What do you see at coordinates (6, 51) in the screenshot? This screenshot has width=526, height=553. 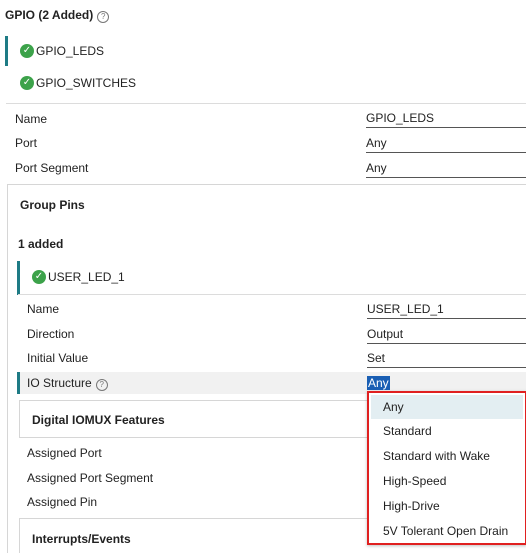 I see `selected-item-marker` at bounding box center [6, 51].